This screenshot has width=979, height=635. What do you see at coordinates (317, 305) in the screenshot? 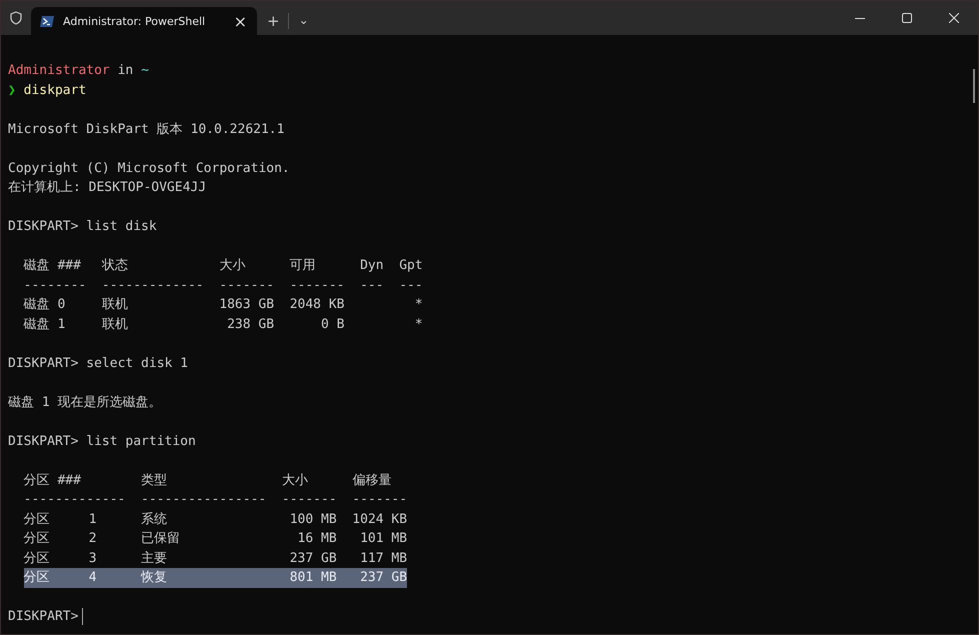
I see `table-cell-text: 2048 KB` at bounding box center [317, 305].